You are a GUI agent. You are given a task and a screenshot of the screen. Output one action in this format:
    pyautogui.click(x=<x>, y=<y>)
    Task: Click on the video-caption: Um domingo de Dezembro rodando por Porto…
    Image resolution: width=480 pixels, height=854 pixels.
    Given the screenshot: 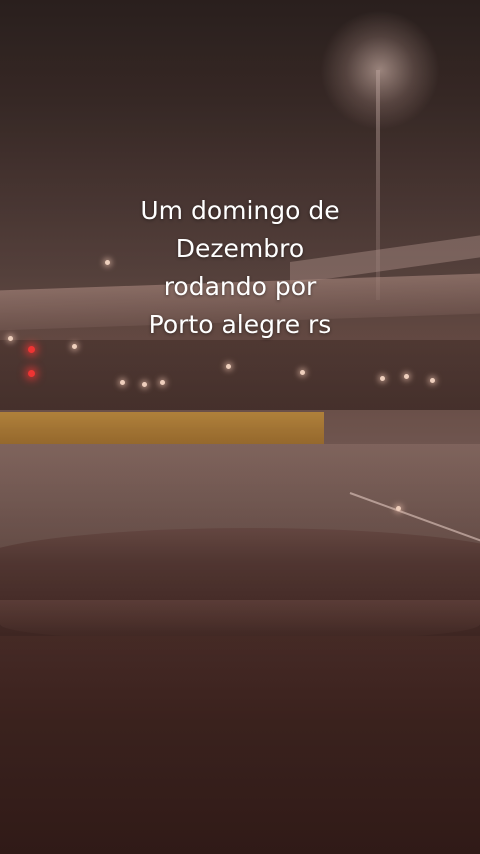 What is the action you would take?
    pyautogui.click(x=240, y=268)
    